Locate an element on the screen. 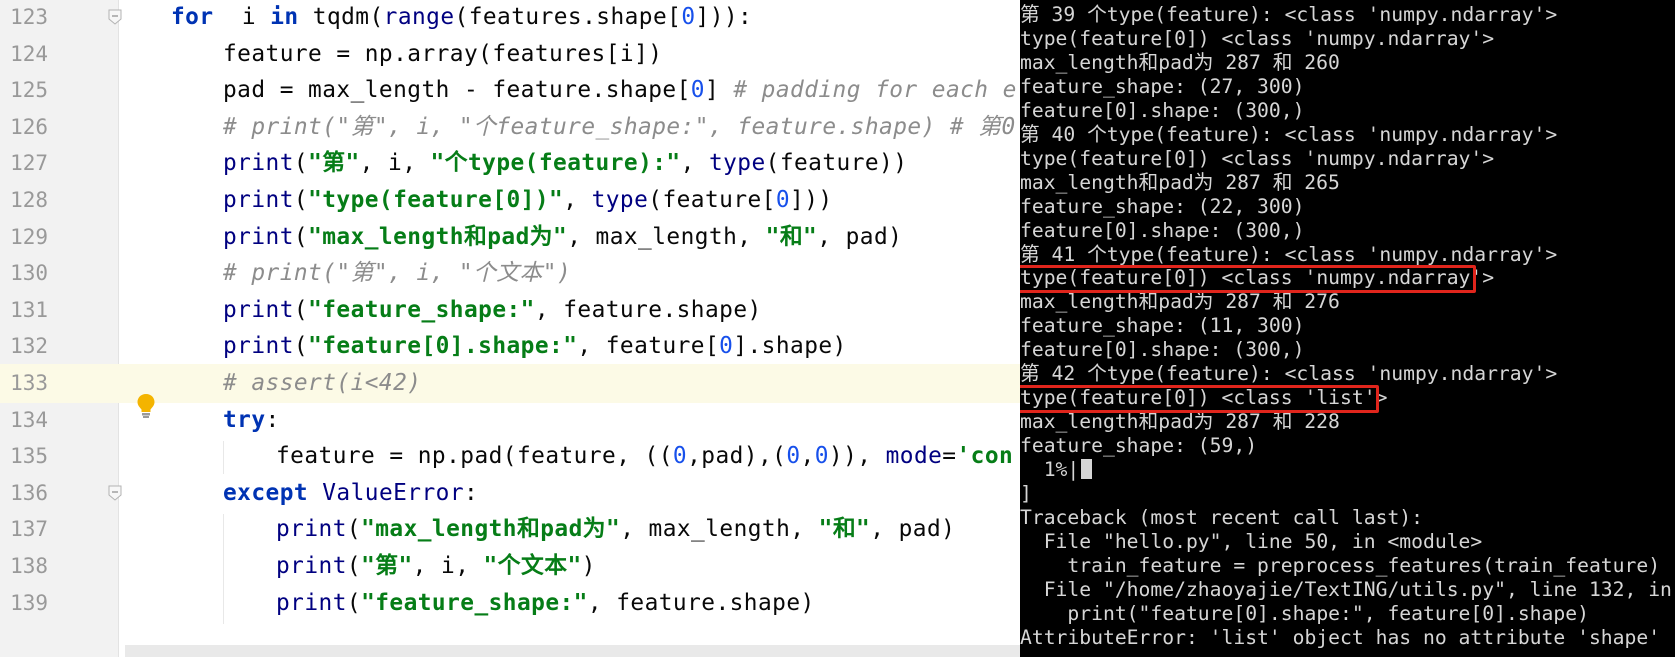 Image resolution: width=1675 pixels, height=657 pixels. terminal-line: max_length和pad为 287 和 260 is located at coordinates (1347, 63).